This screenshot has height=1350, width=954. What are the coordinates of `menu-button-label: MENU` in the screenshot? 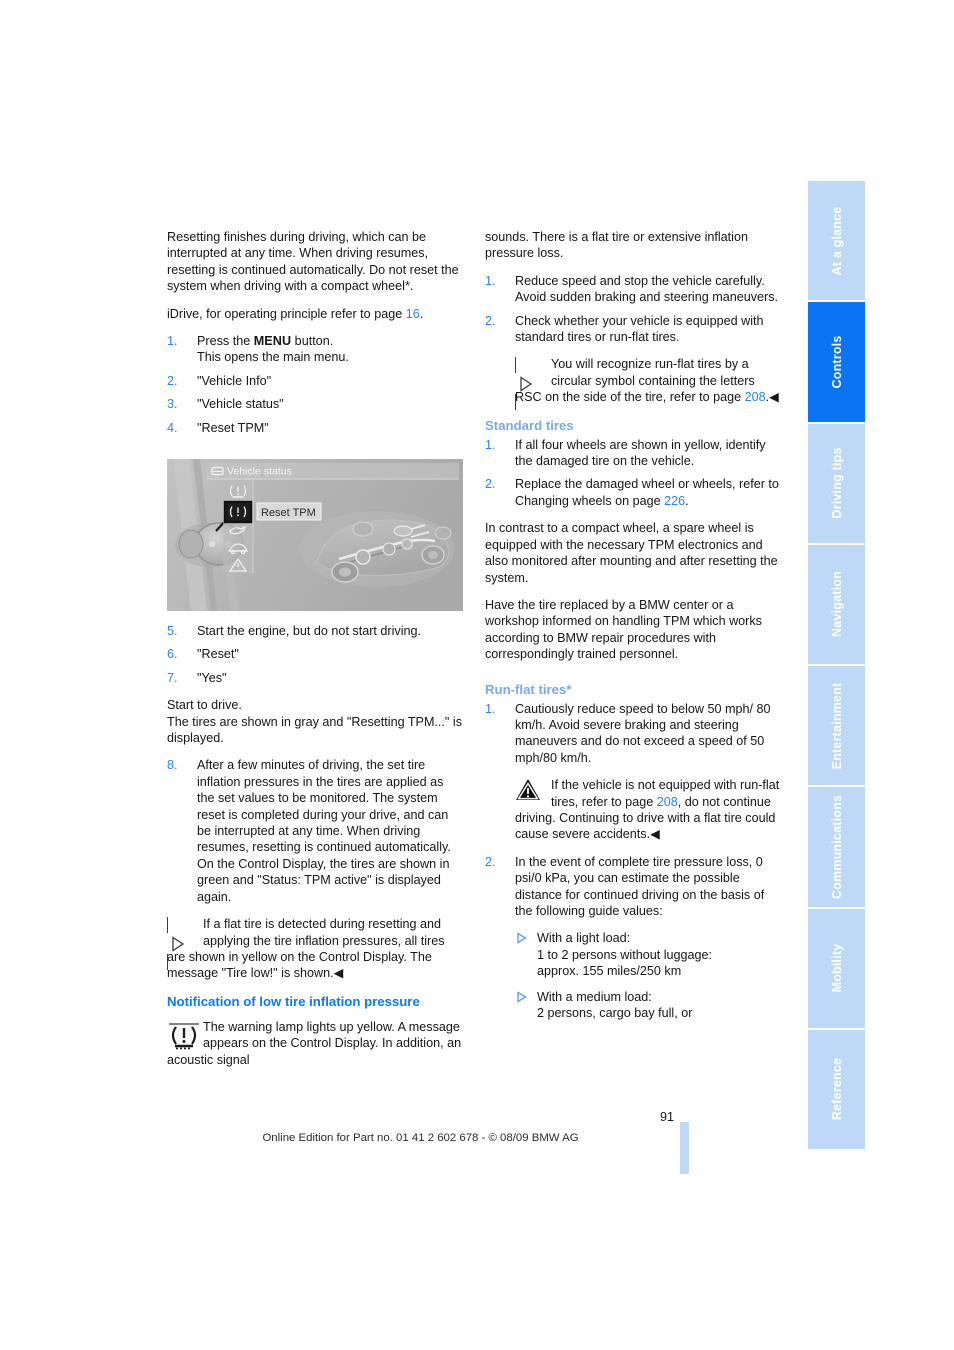 It's located at (272, 341).